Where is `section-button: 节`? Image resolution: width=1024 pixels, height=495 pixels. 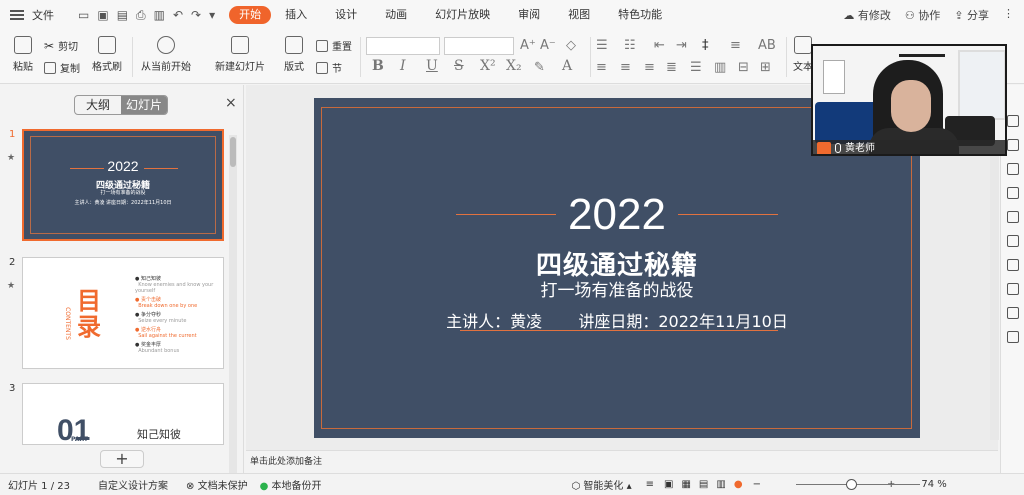 section-button: 节 is located at coordinates (329, 67).